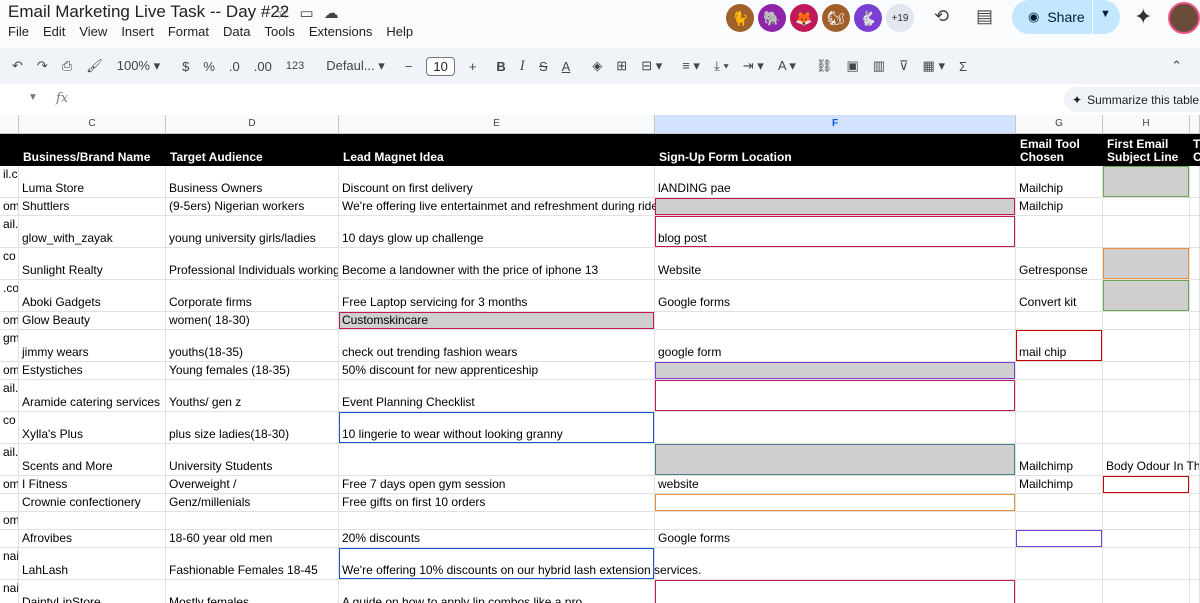 The height and width of the screenshot is (603, 1200). I want to click on cell-d: (9-5ers) Nigerian workers, so click(252, 206).